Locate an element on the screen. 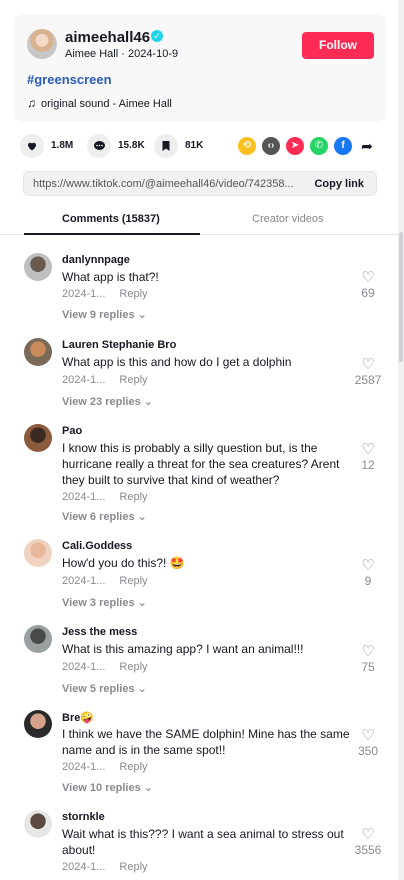 Image resolution: width=404 pixels, height=880 pixels. send-icon: ➤ is located at coordinates (295, 146).